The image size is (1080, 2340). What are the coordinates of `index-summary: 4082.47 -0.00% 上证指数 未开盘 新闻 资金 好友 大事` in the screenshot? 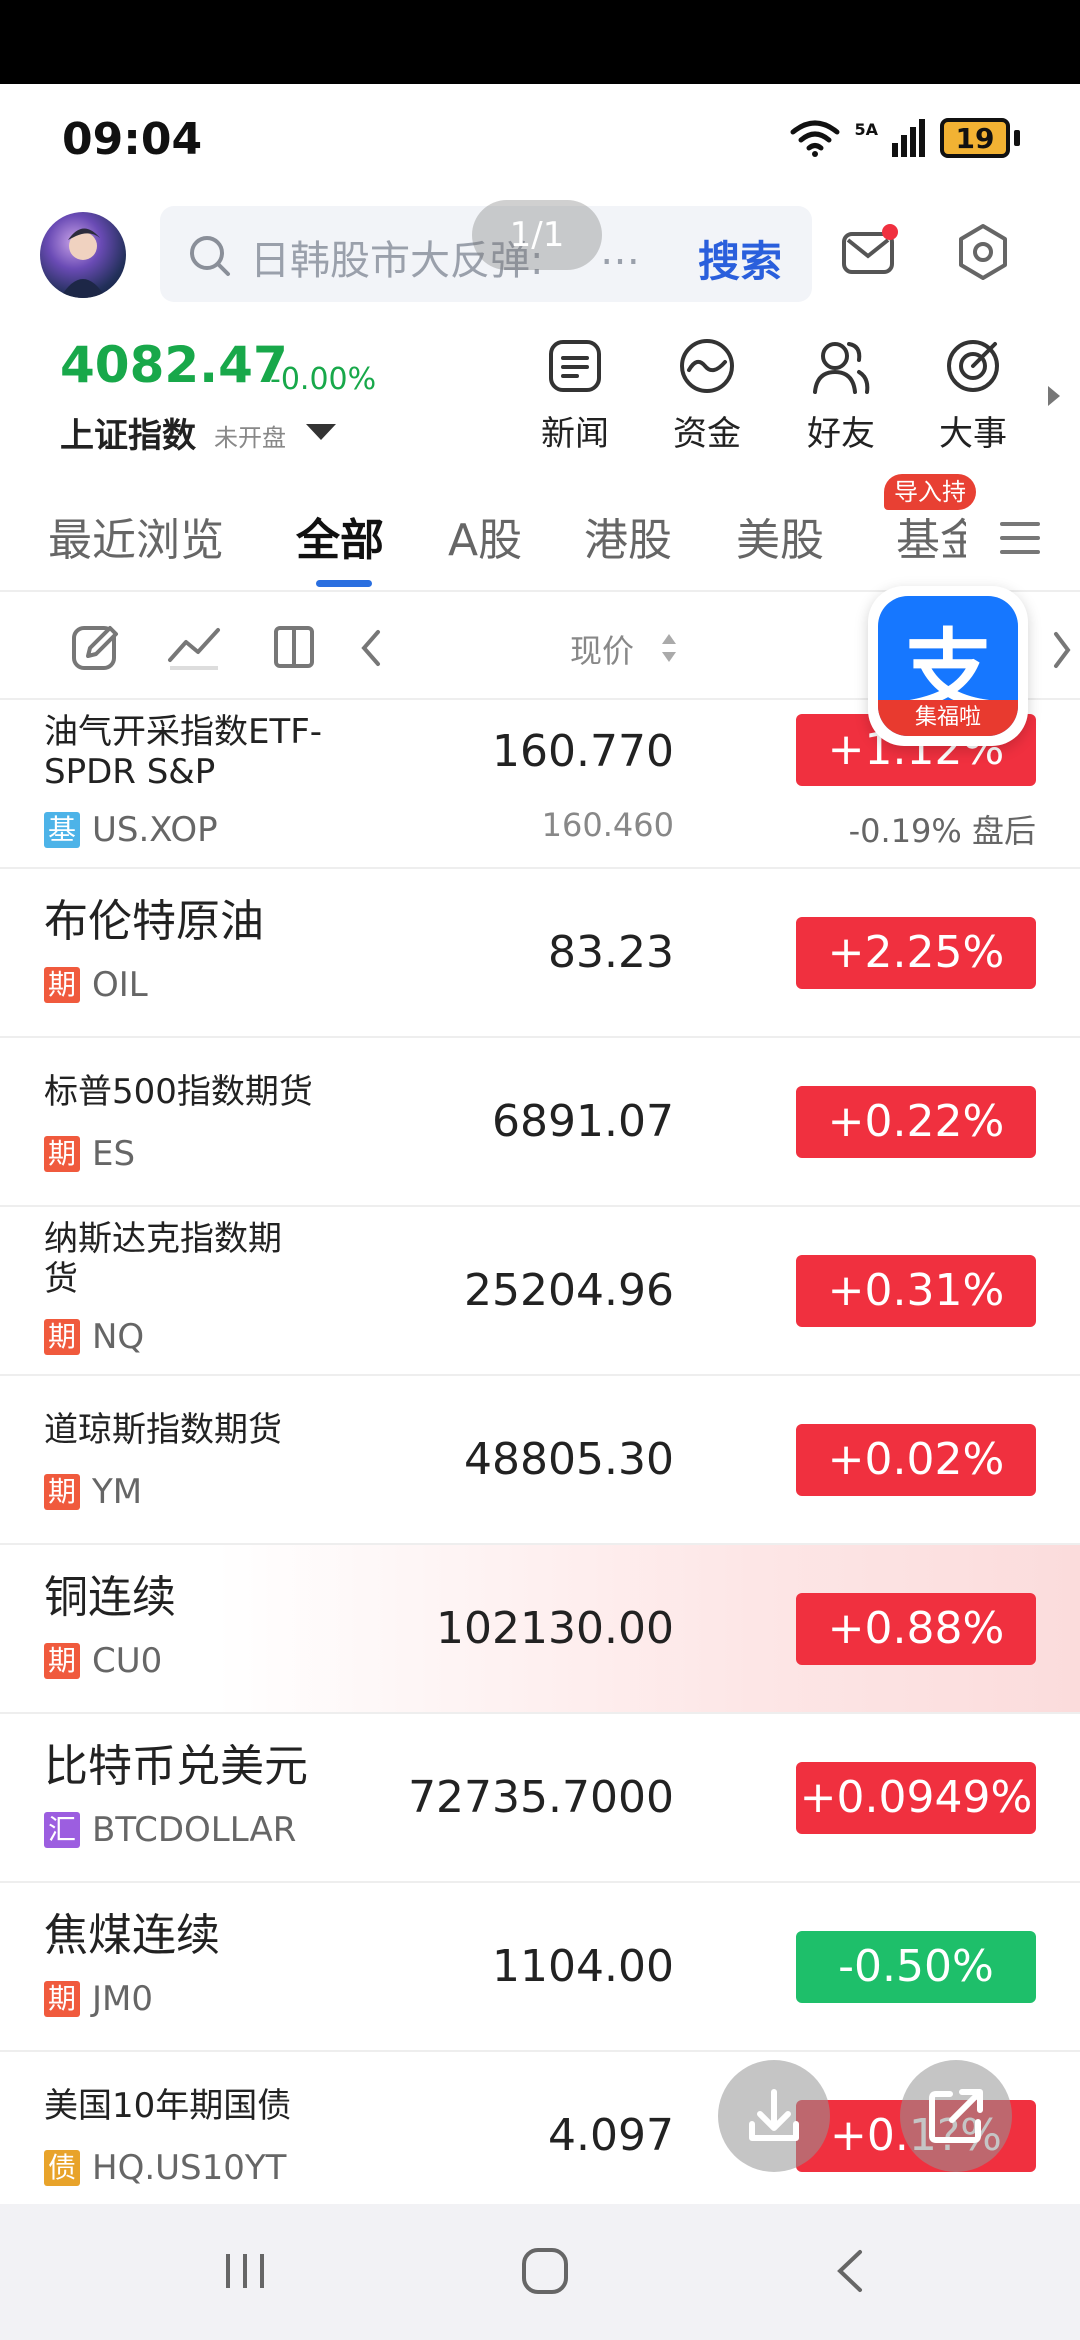 It's located at (540, 395).